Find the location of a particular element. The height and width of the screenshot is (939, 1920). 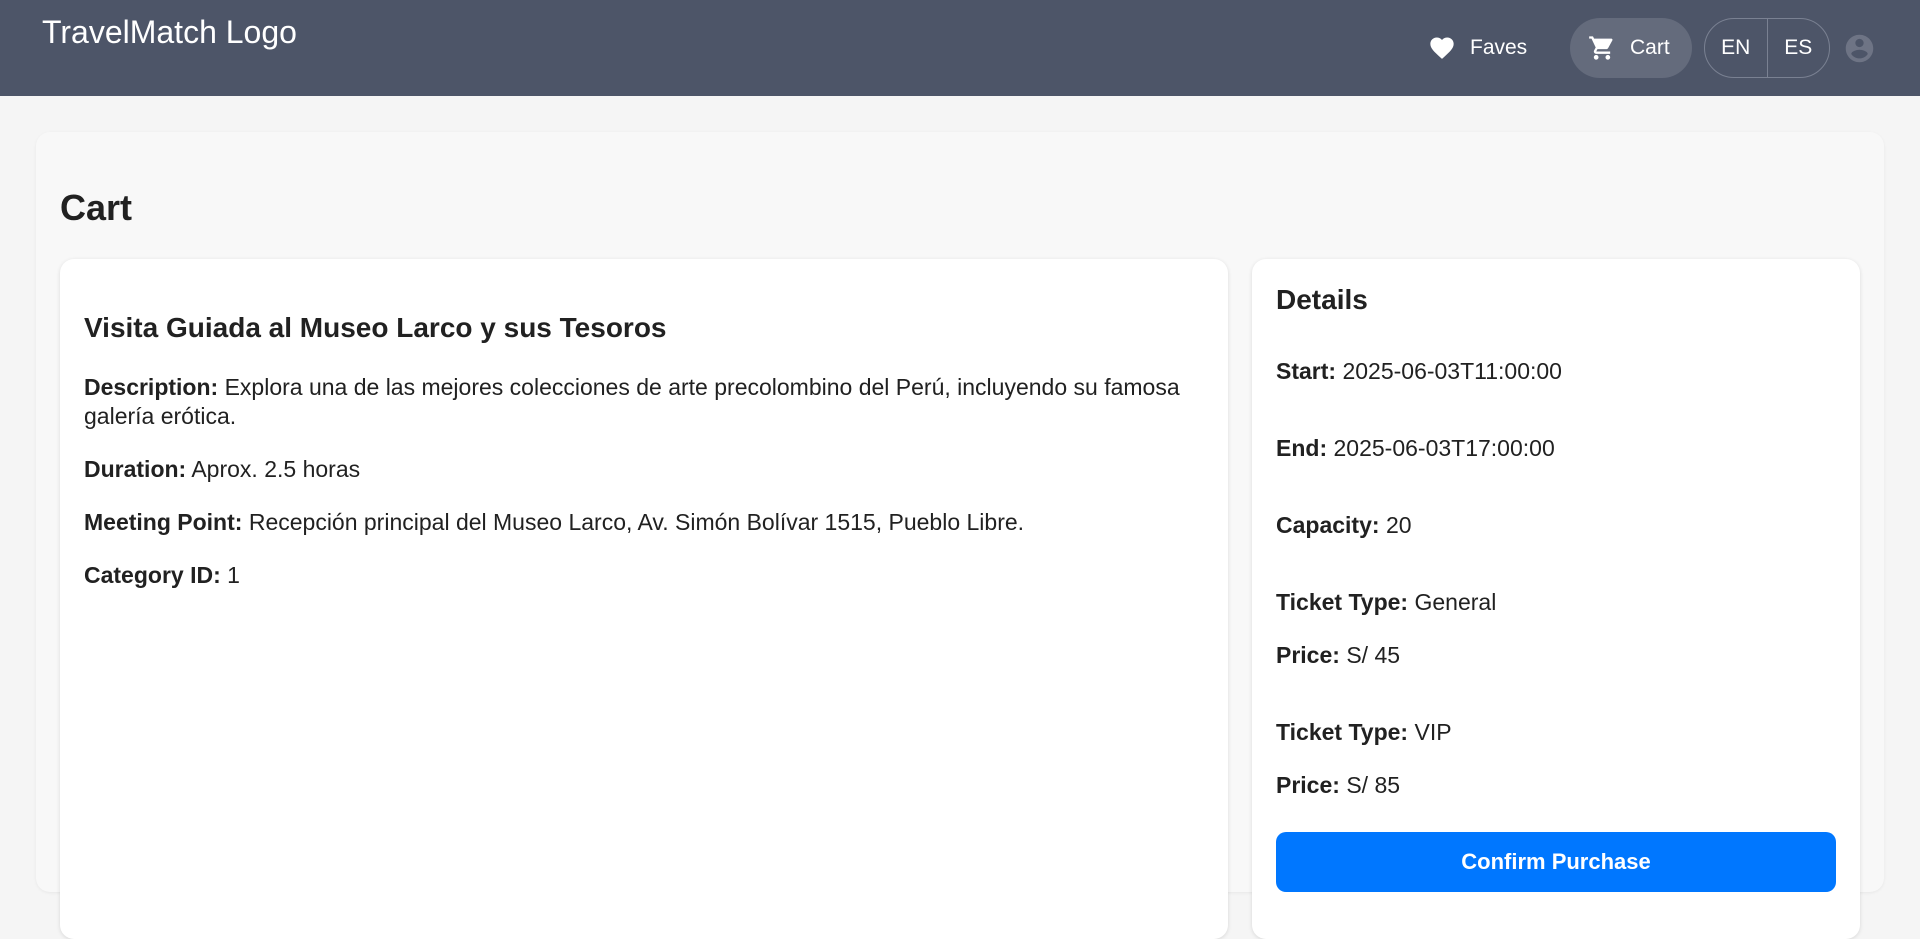

shopping-cart-icon is located at coordinates (1601, 48).